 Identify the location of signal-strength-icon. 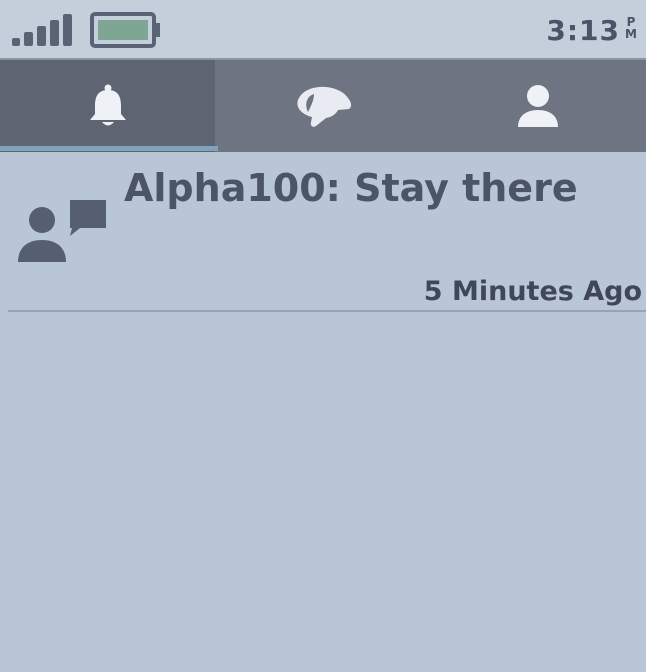
(42, 30).